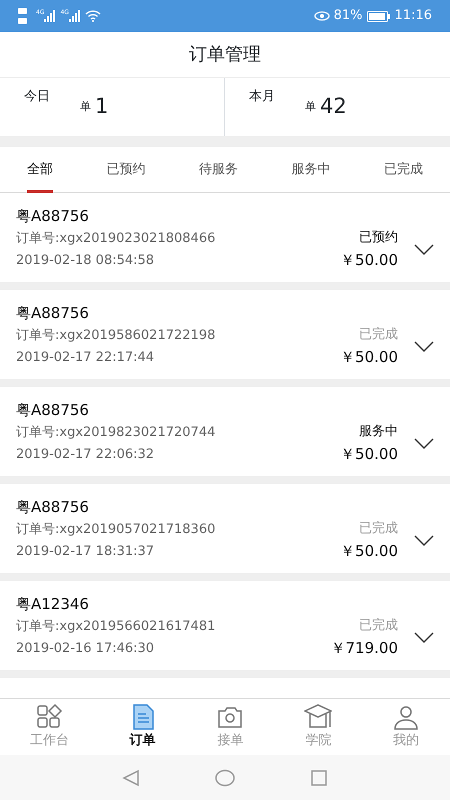 This screenshot has height=800, width=450. Describe the element at coordinates (86, 455) in the screenshot. I see `order-time: 2019-02-17 22:06:32` at that location.